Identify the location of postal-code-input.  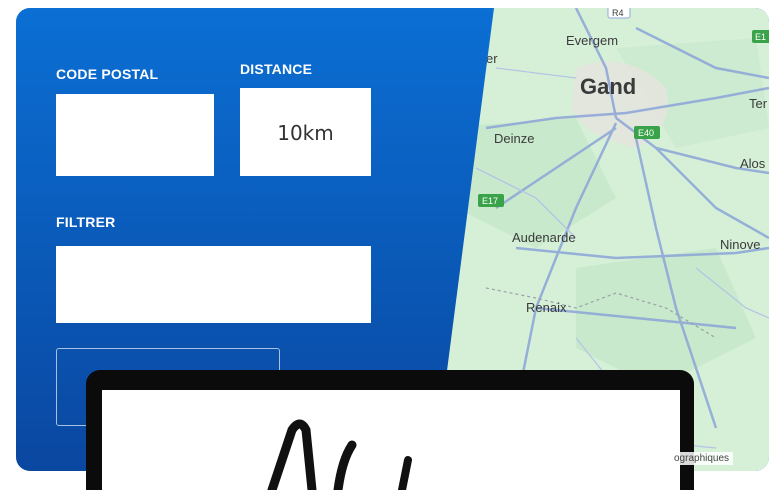
(135, 135).